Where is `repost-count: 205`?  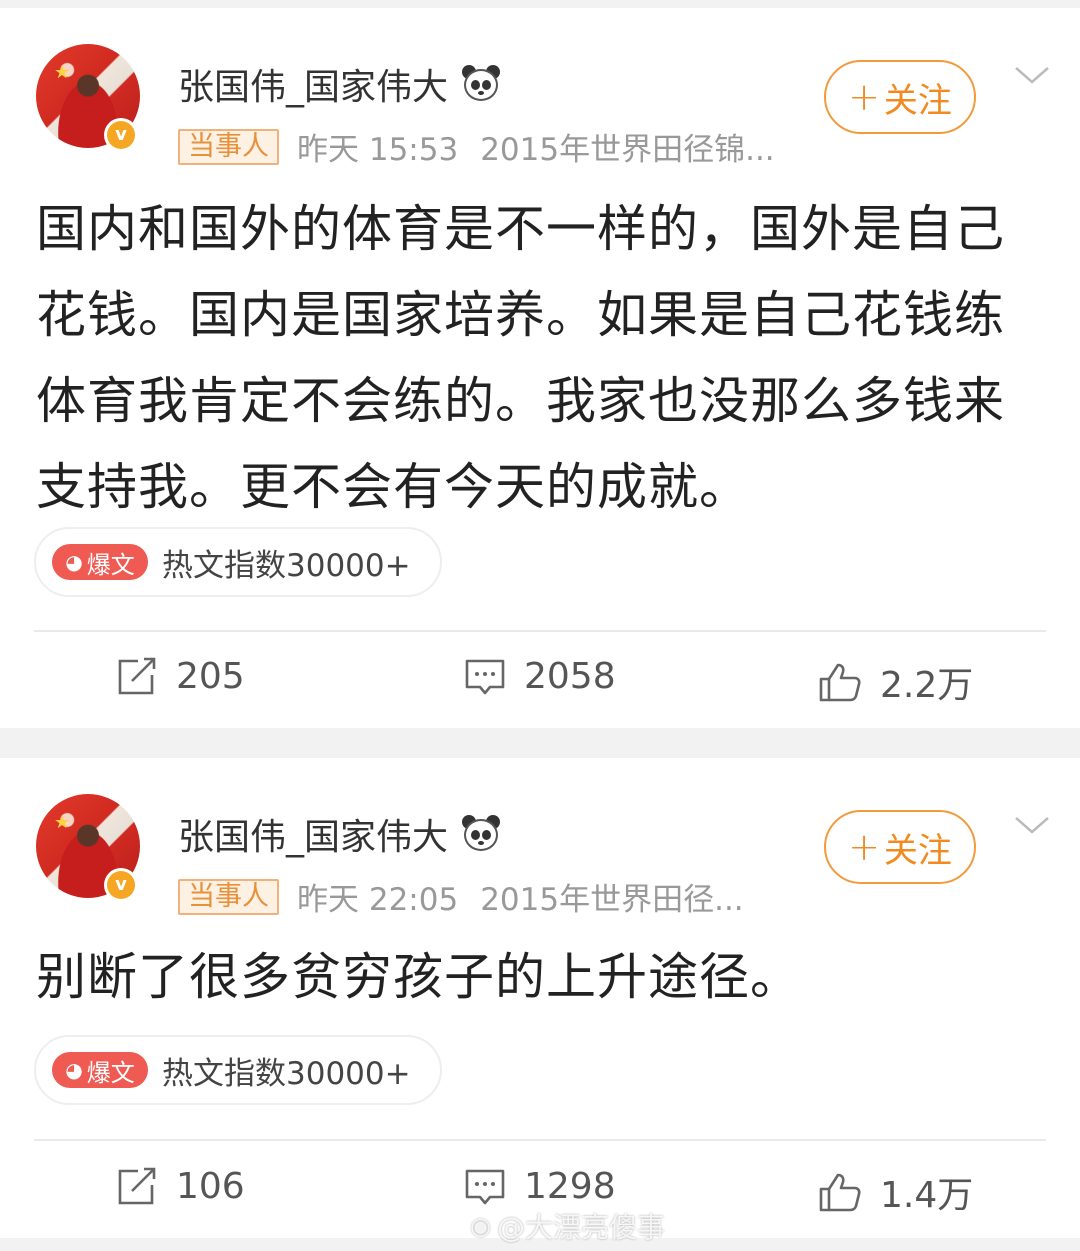 repost-count: 205 is located at coordinates (210, 676).